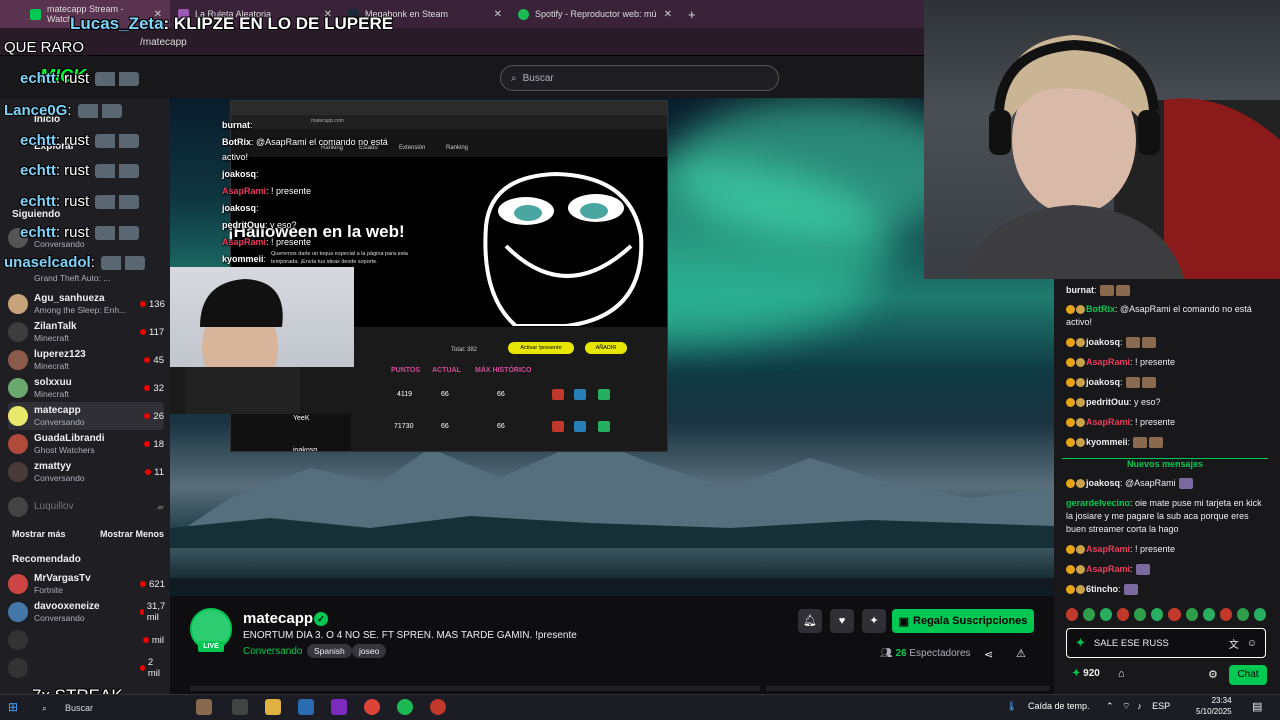  I want to click on report-icon: ⚠, so click(1021, 653).